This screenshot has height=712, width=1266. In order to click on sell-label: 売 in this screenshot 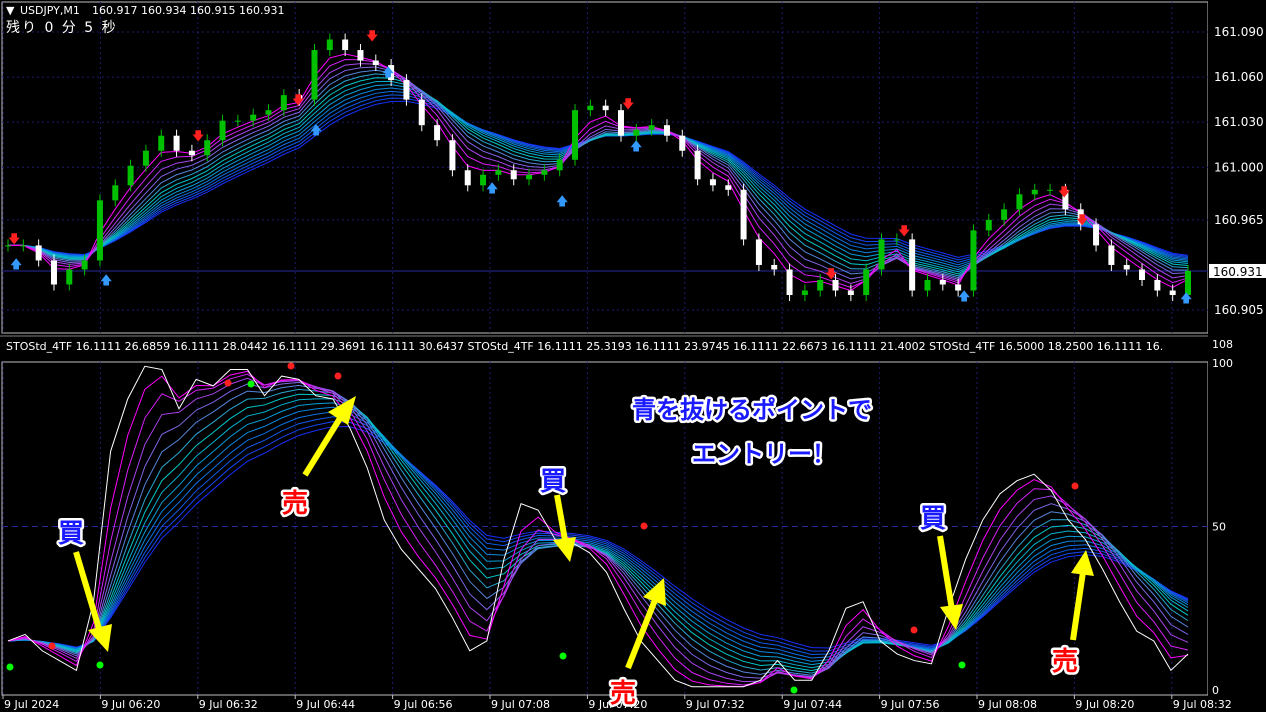, I will do `click(1065, 662)`.